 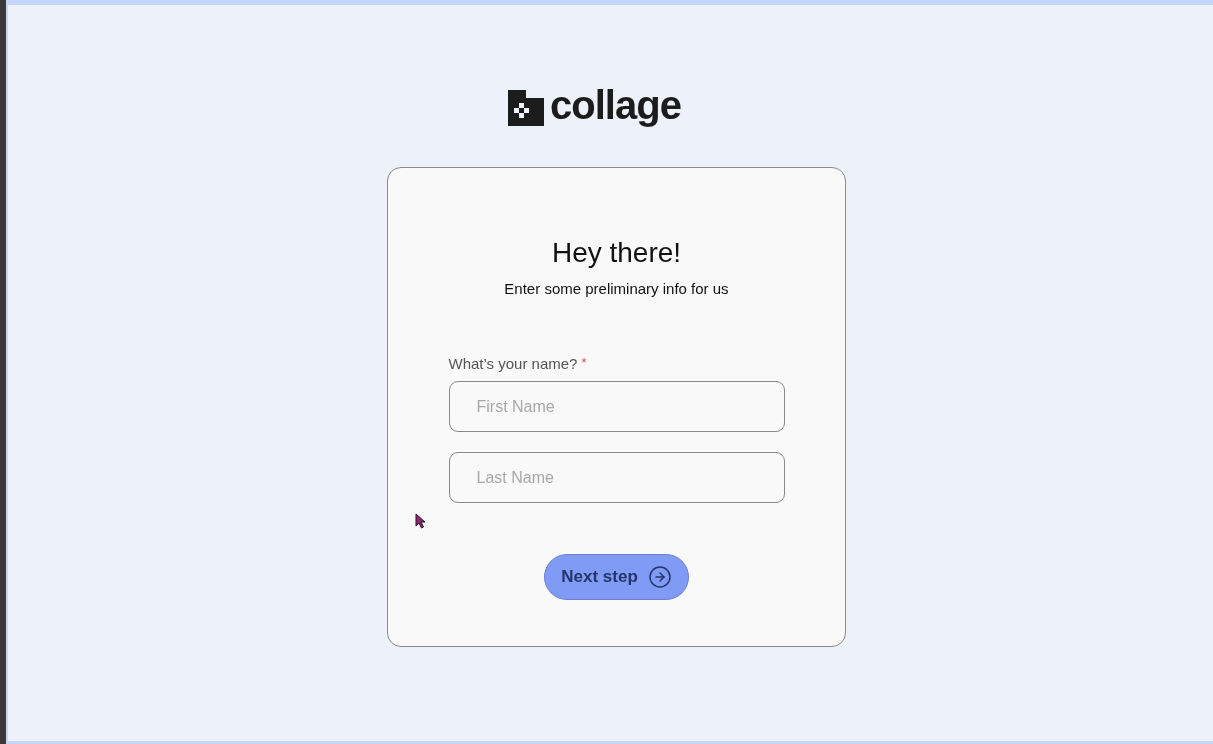 I want to click on field-label: What’s your name?, so click(x=513, y=363).